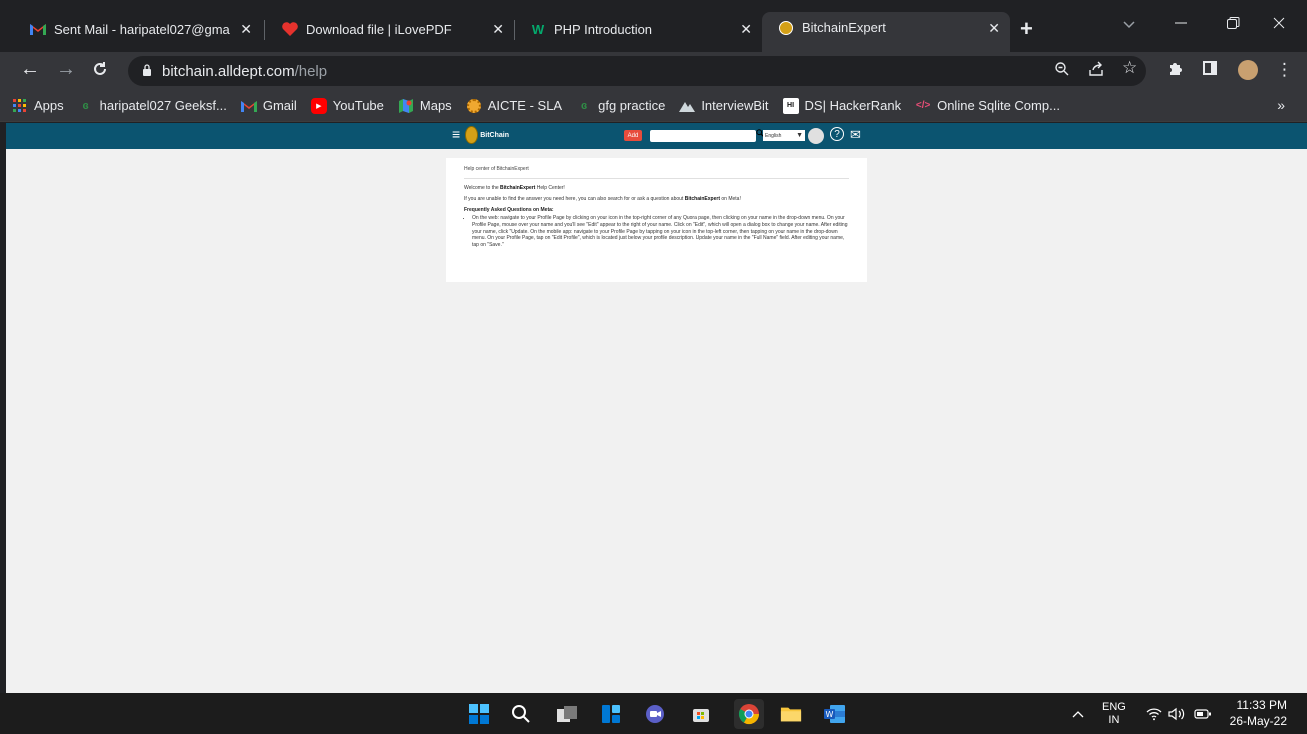  What do you see at coordinates (142, 29) in the screenshot?
I see `tab-title: Sent Mail - haripatel027@gma` at bounding box center [142, 29].